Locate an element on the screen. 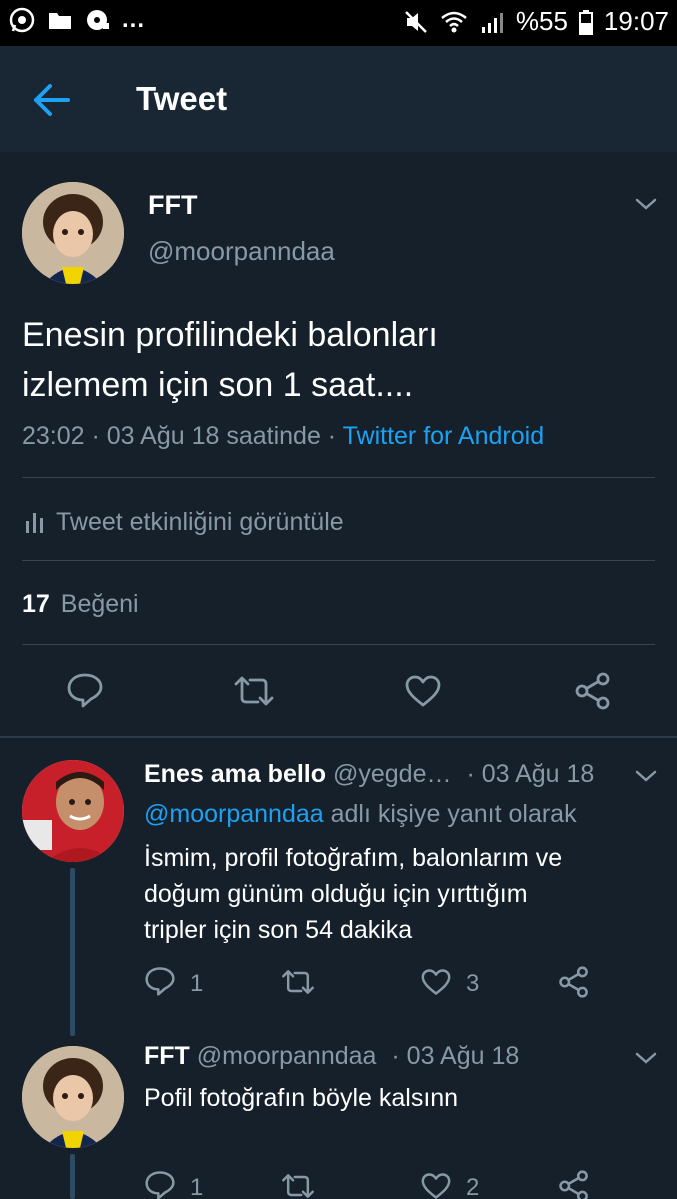  status-bar-right: %55 19:07 is located at coordinates (535, 21).